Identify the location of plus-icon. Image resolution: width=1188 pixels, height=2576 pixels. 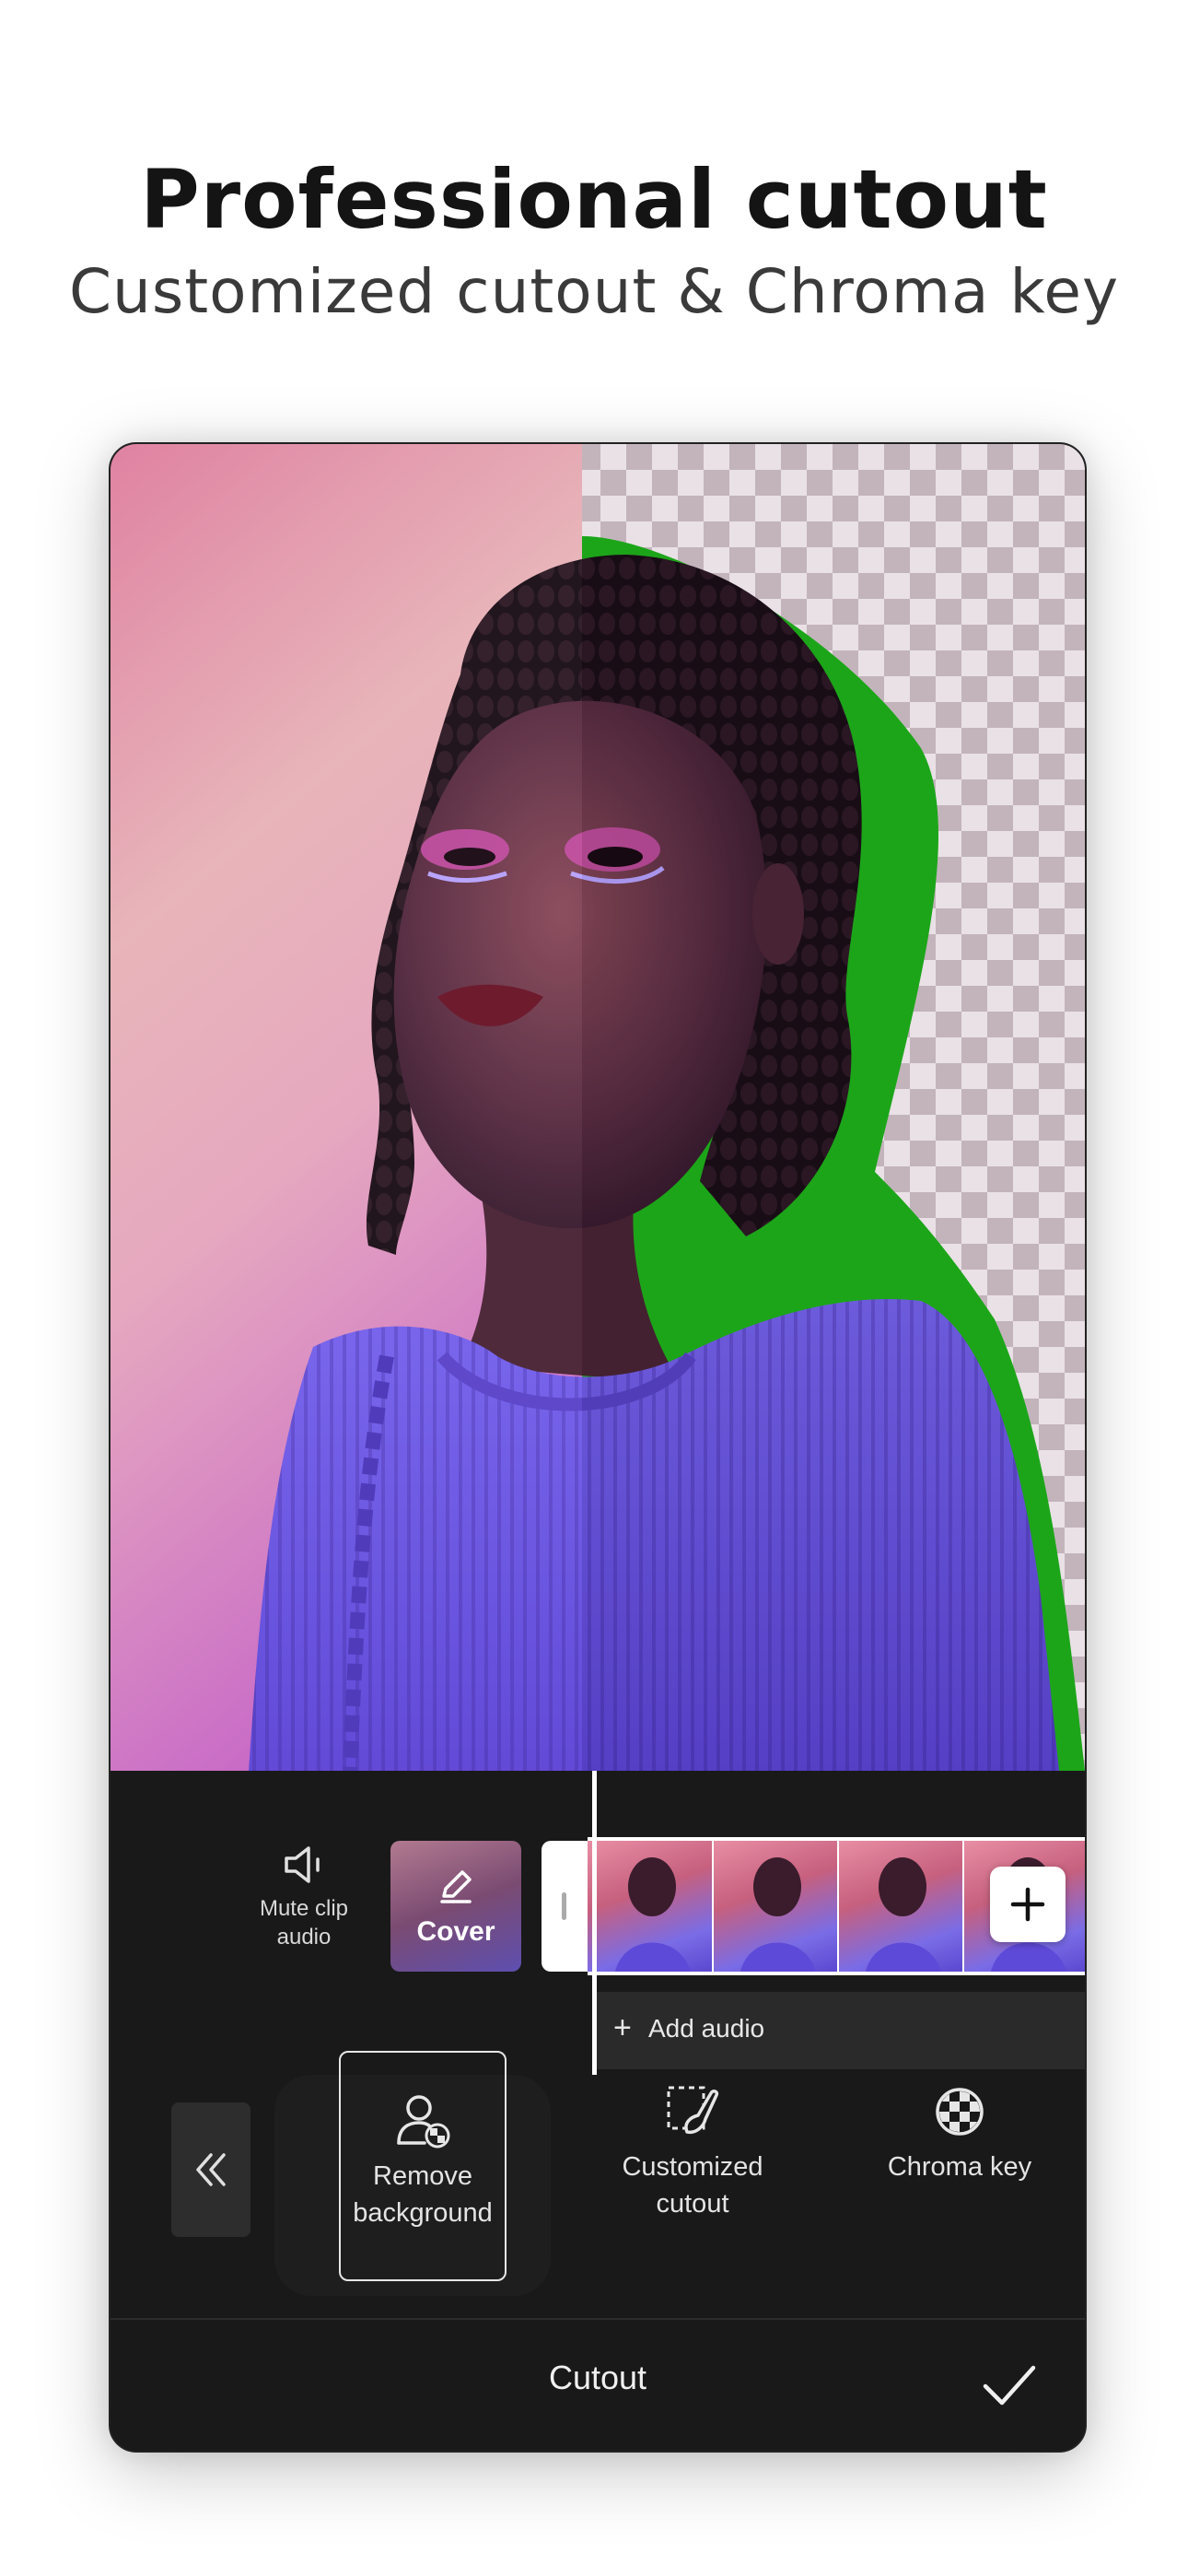
(1027, 1905).